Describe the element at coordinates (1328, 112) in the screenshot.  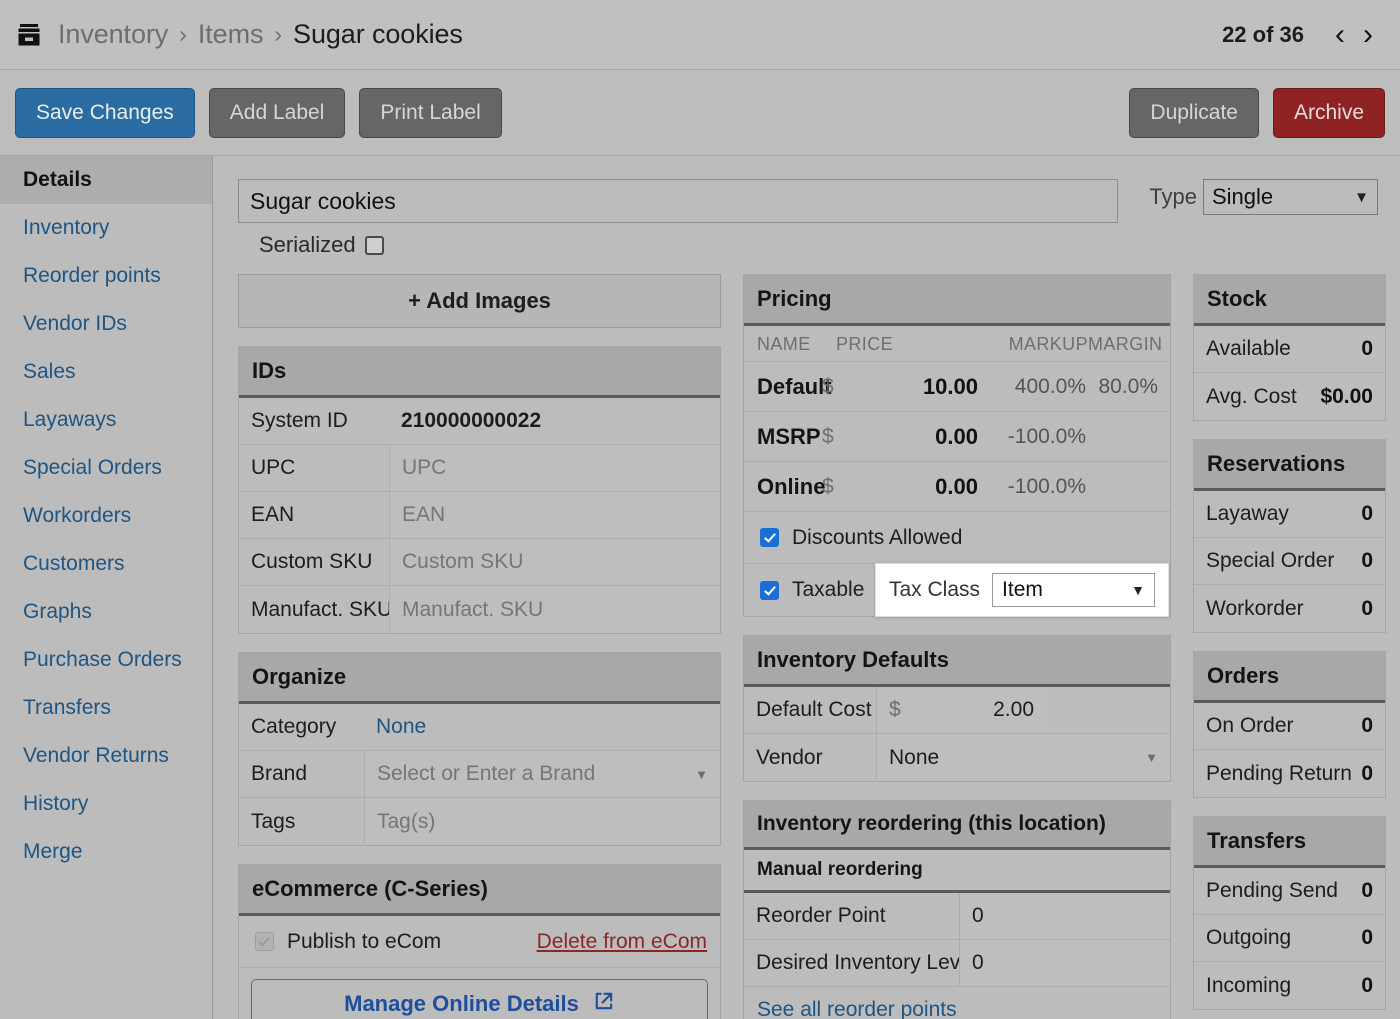
I see `archive-button: Archive` at that location.